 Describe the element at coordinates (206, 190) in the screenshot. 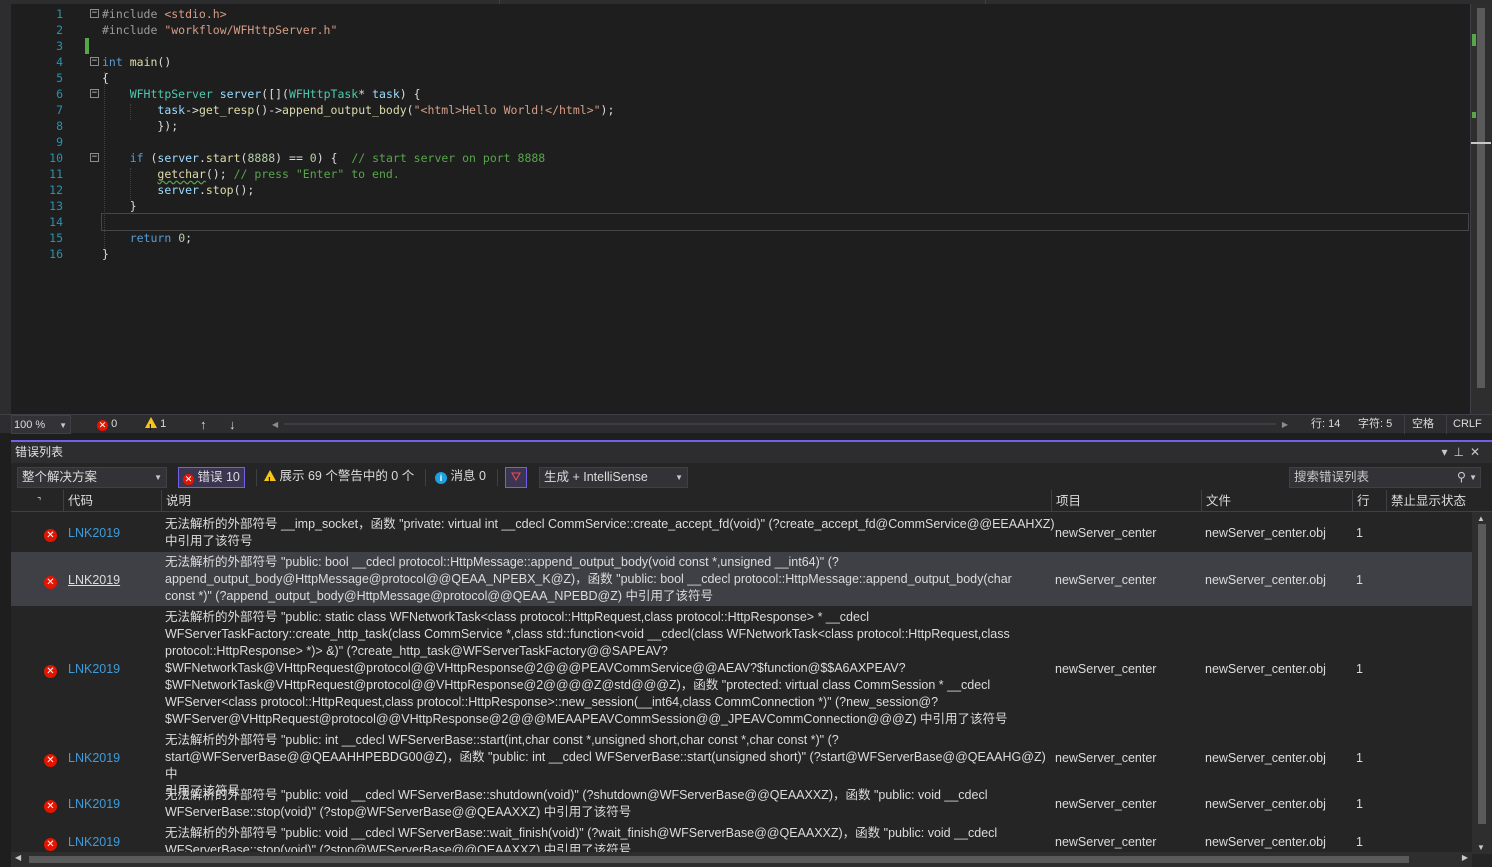

I see `code-line: server.stop();` at that location.